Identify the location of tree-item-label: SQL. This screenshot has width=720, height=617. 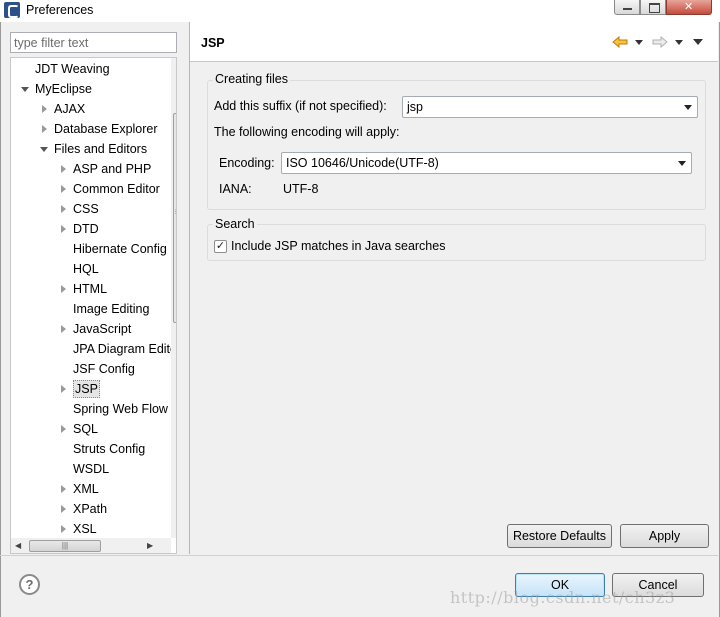
(86, 429).